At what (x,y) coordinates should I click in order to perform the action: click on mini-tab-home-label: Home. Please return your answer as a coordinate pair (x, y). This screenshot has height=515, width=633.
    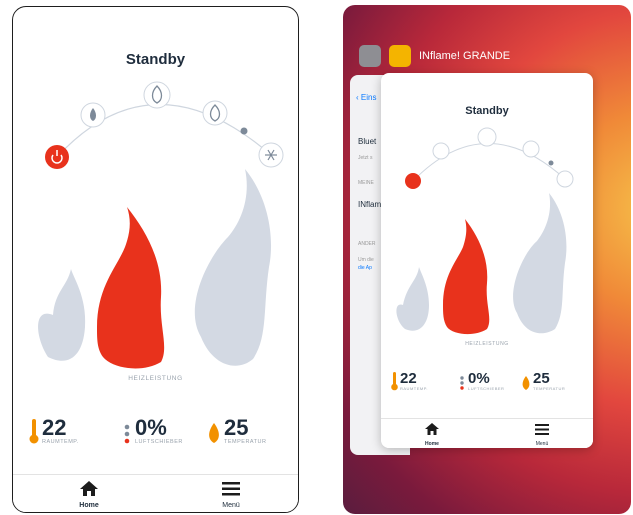
    Looking at the image, I should click on (432, 444).